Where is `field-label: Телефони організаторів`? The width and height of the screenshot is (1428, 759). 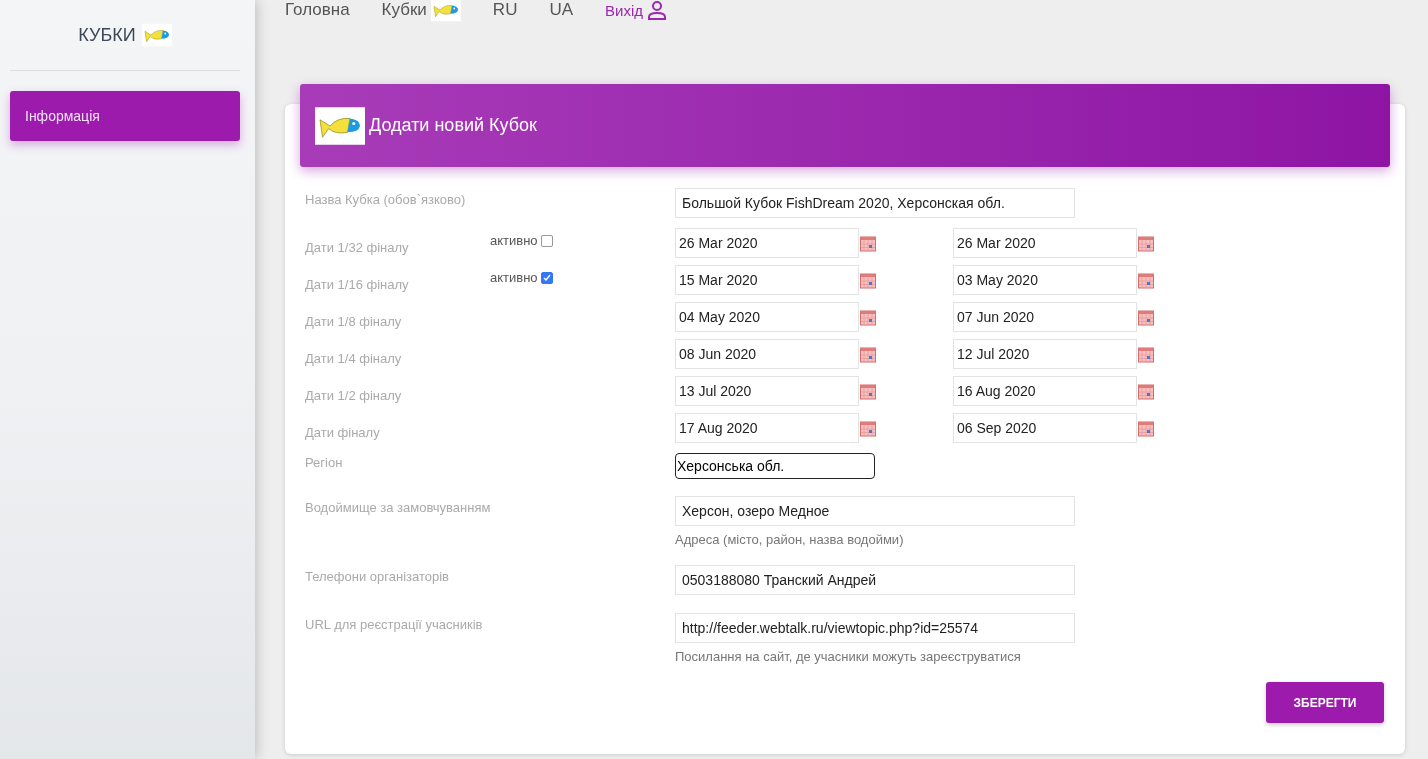 field-label: Телефони організаторів is located at coordinates (377, 576).